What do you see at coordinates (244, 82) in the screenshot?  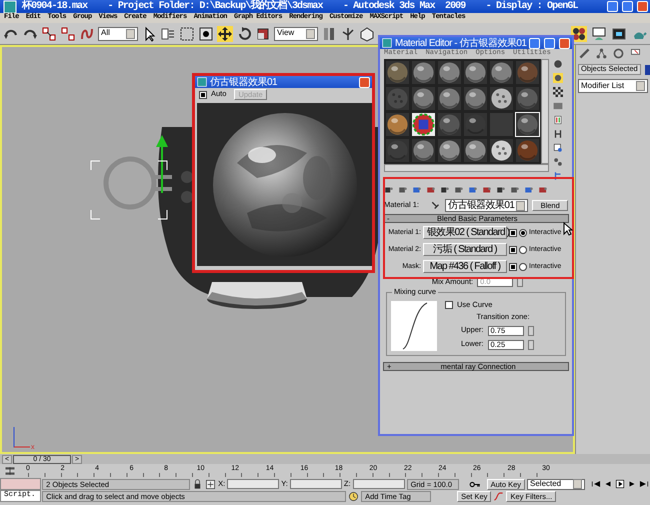 I see `preview-title: 仿古银器效果01` at bounding box center [244, 82].